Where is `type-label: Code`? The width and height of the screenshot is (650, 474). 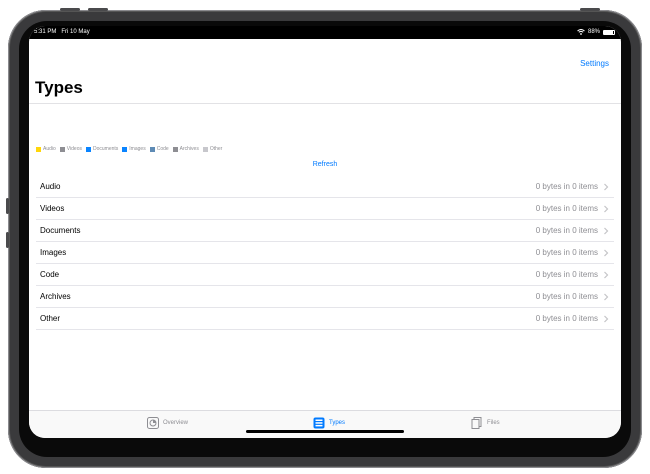 type-label: Code is located at coordinates (50, 274).